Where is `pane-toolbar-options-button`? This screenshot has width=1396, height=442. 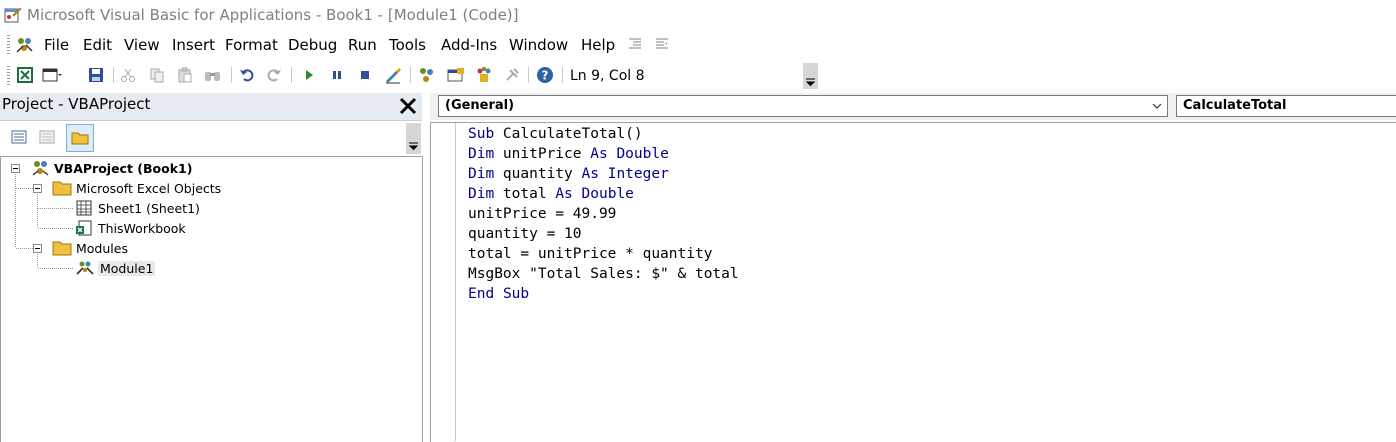
pane-toolbar-options-button is located at coordinates (413, 138).